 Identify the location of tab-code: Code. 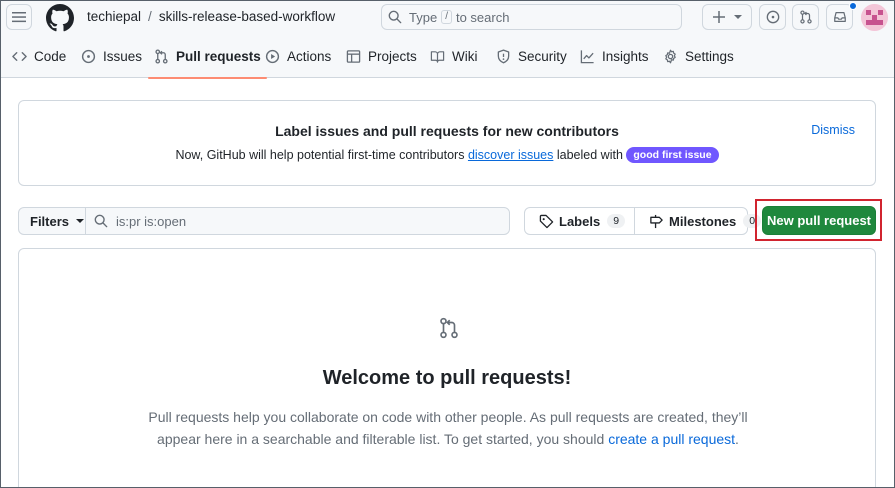
(39, 56).